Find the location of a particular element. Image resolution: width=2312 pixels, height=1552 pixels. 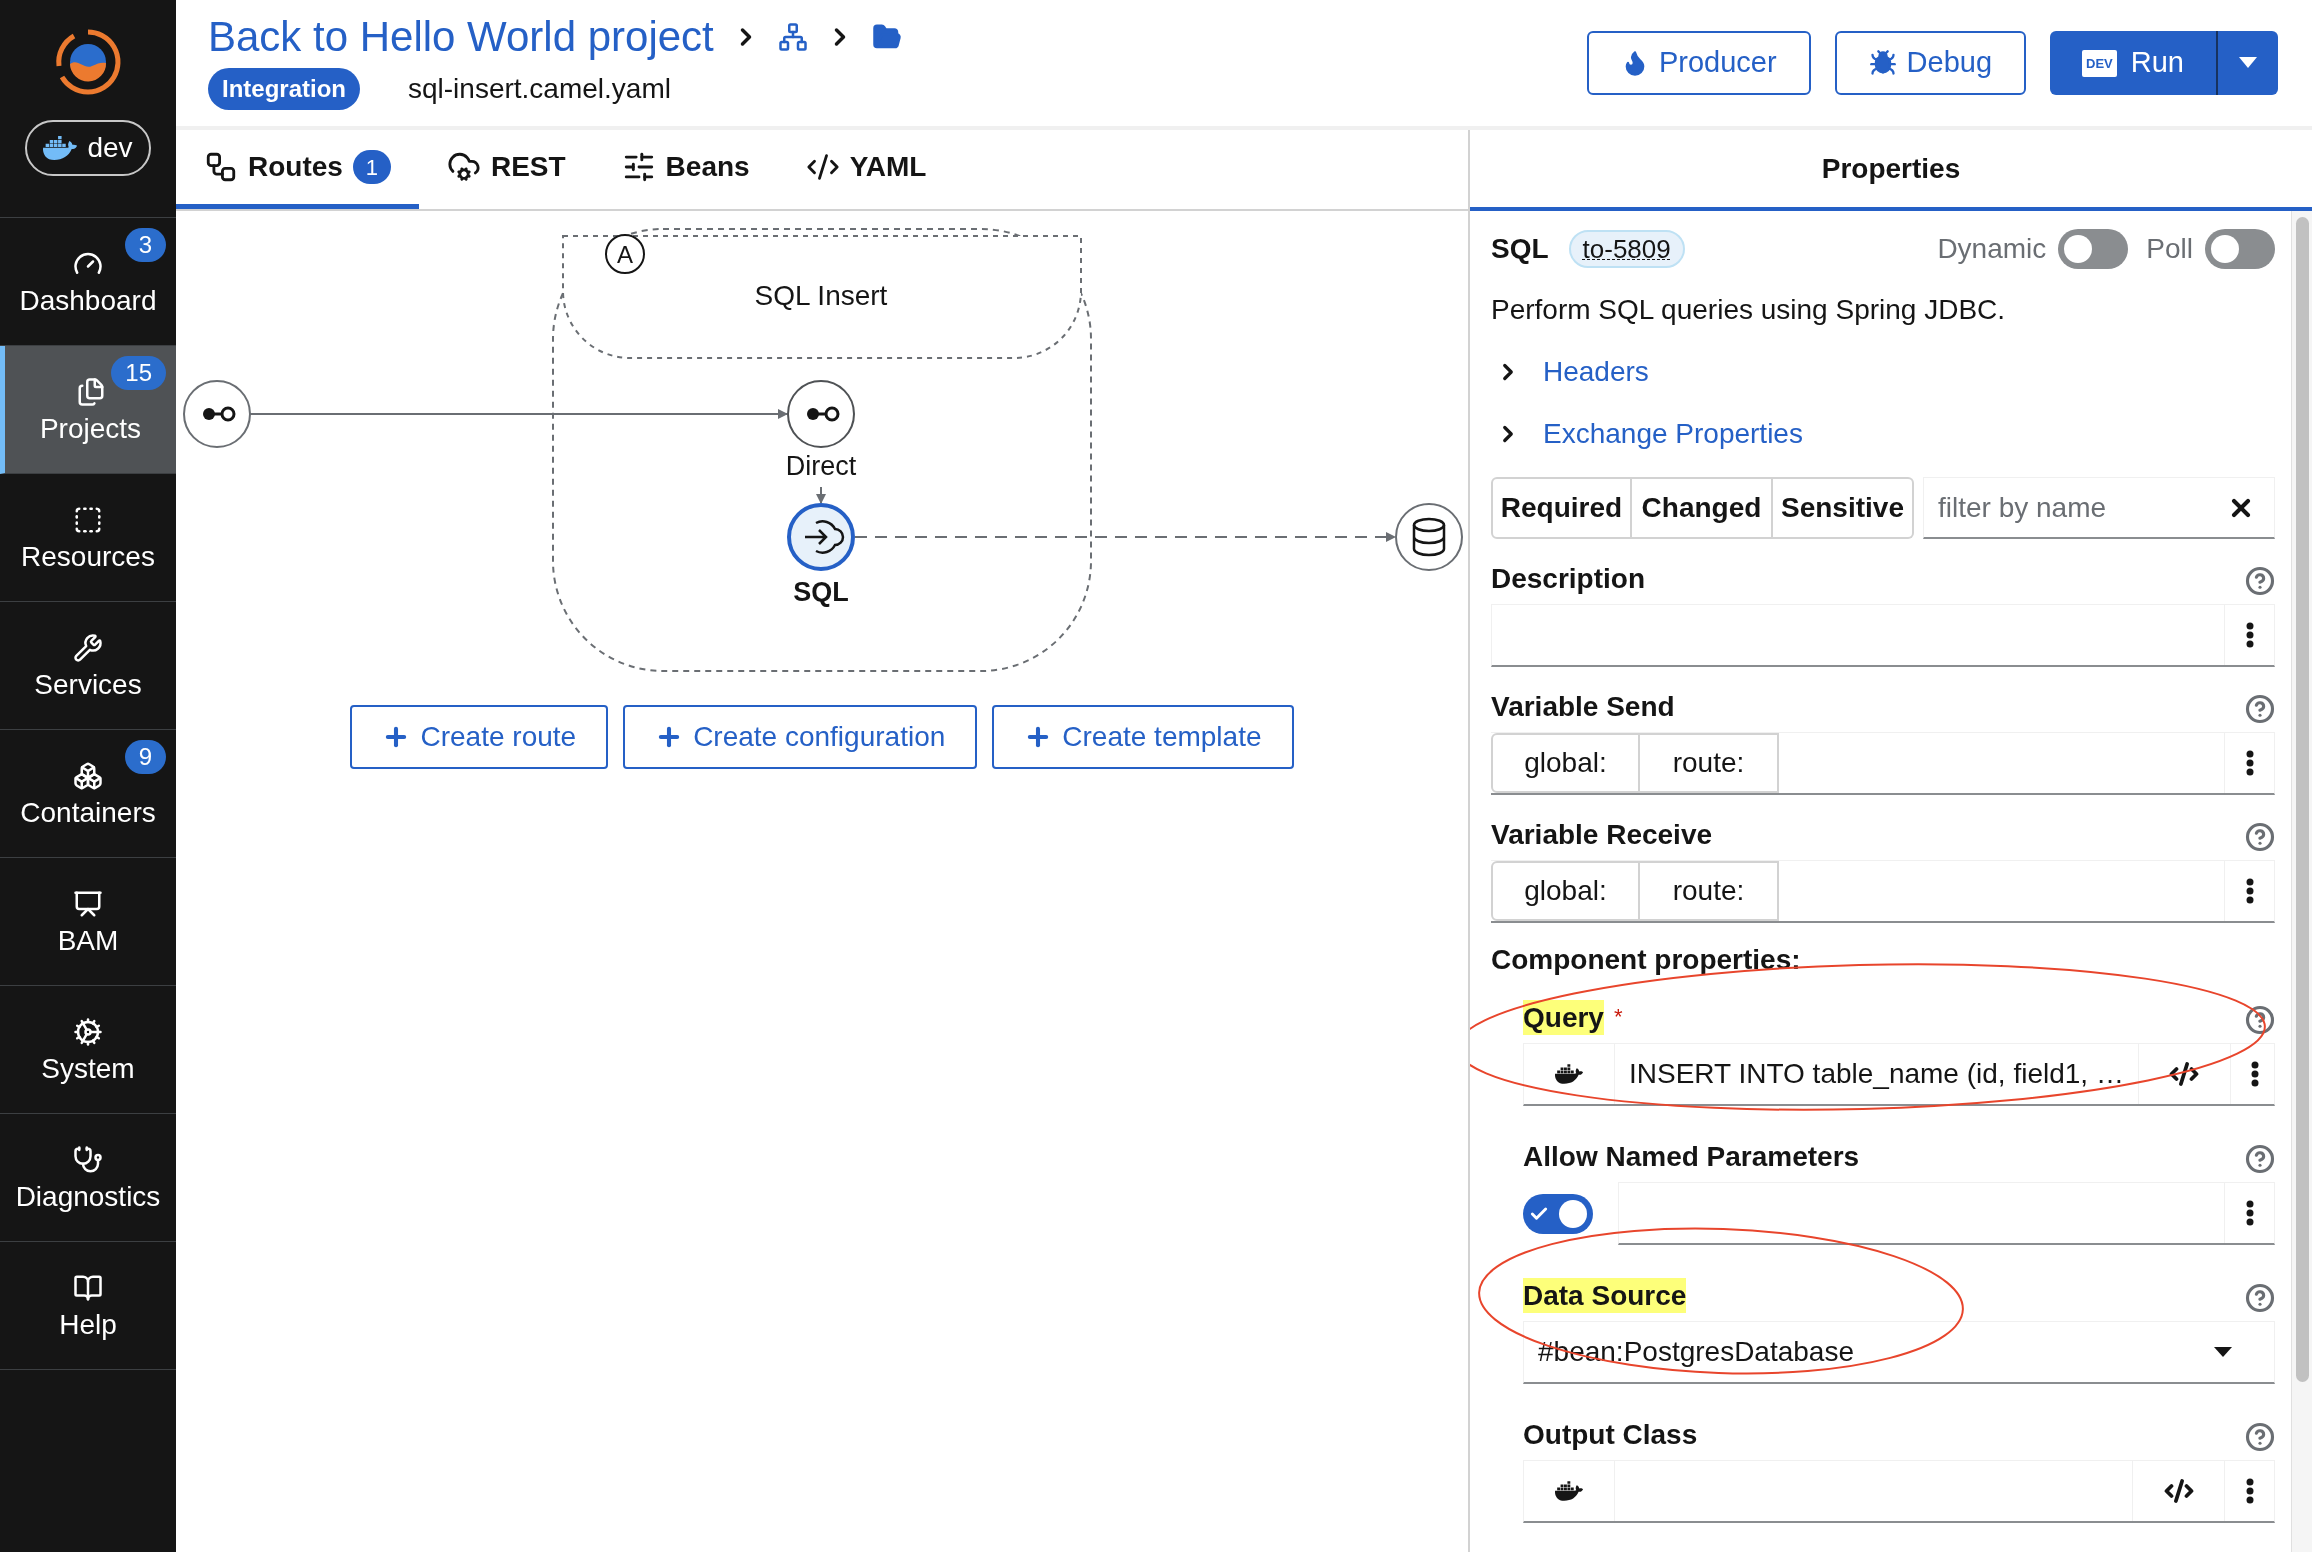

view-tab: Routes 1 is located at coordinates (297, 169).